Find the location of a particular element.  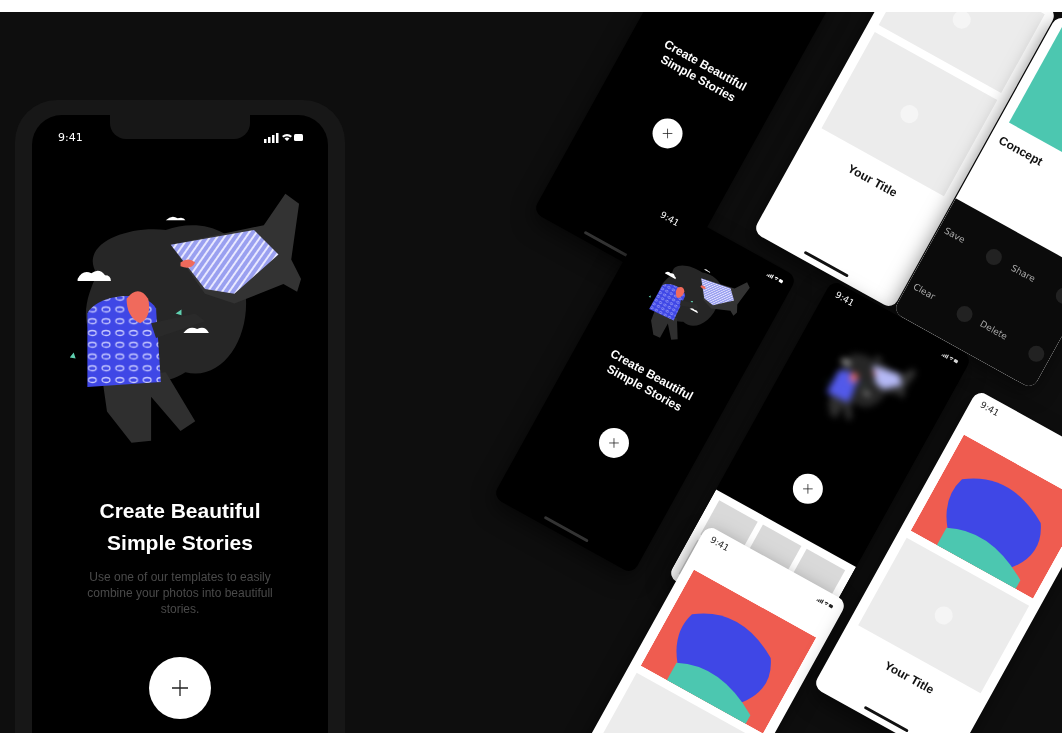

onboarding-title: Create Beautiful Simple Stories is located at coordinates (180, 526).